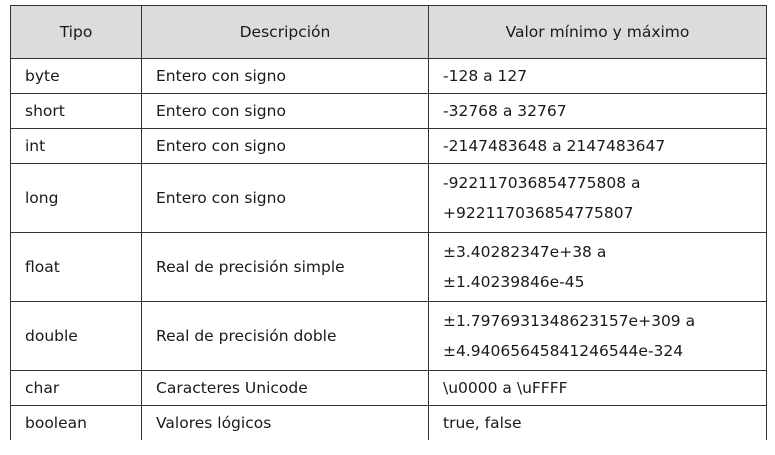  Describe the element at coordinates (597, 388) in the screenshot. I see `cell-rango: \u0000 a \uFFFF` at that location.